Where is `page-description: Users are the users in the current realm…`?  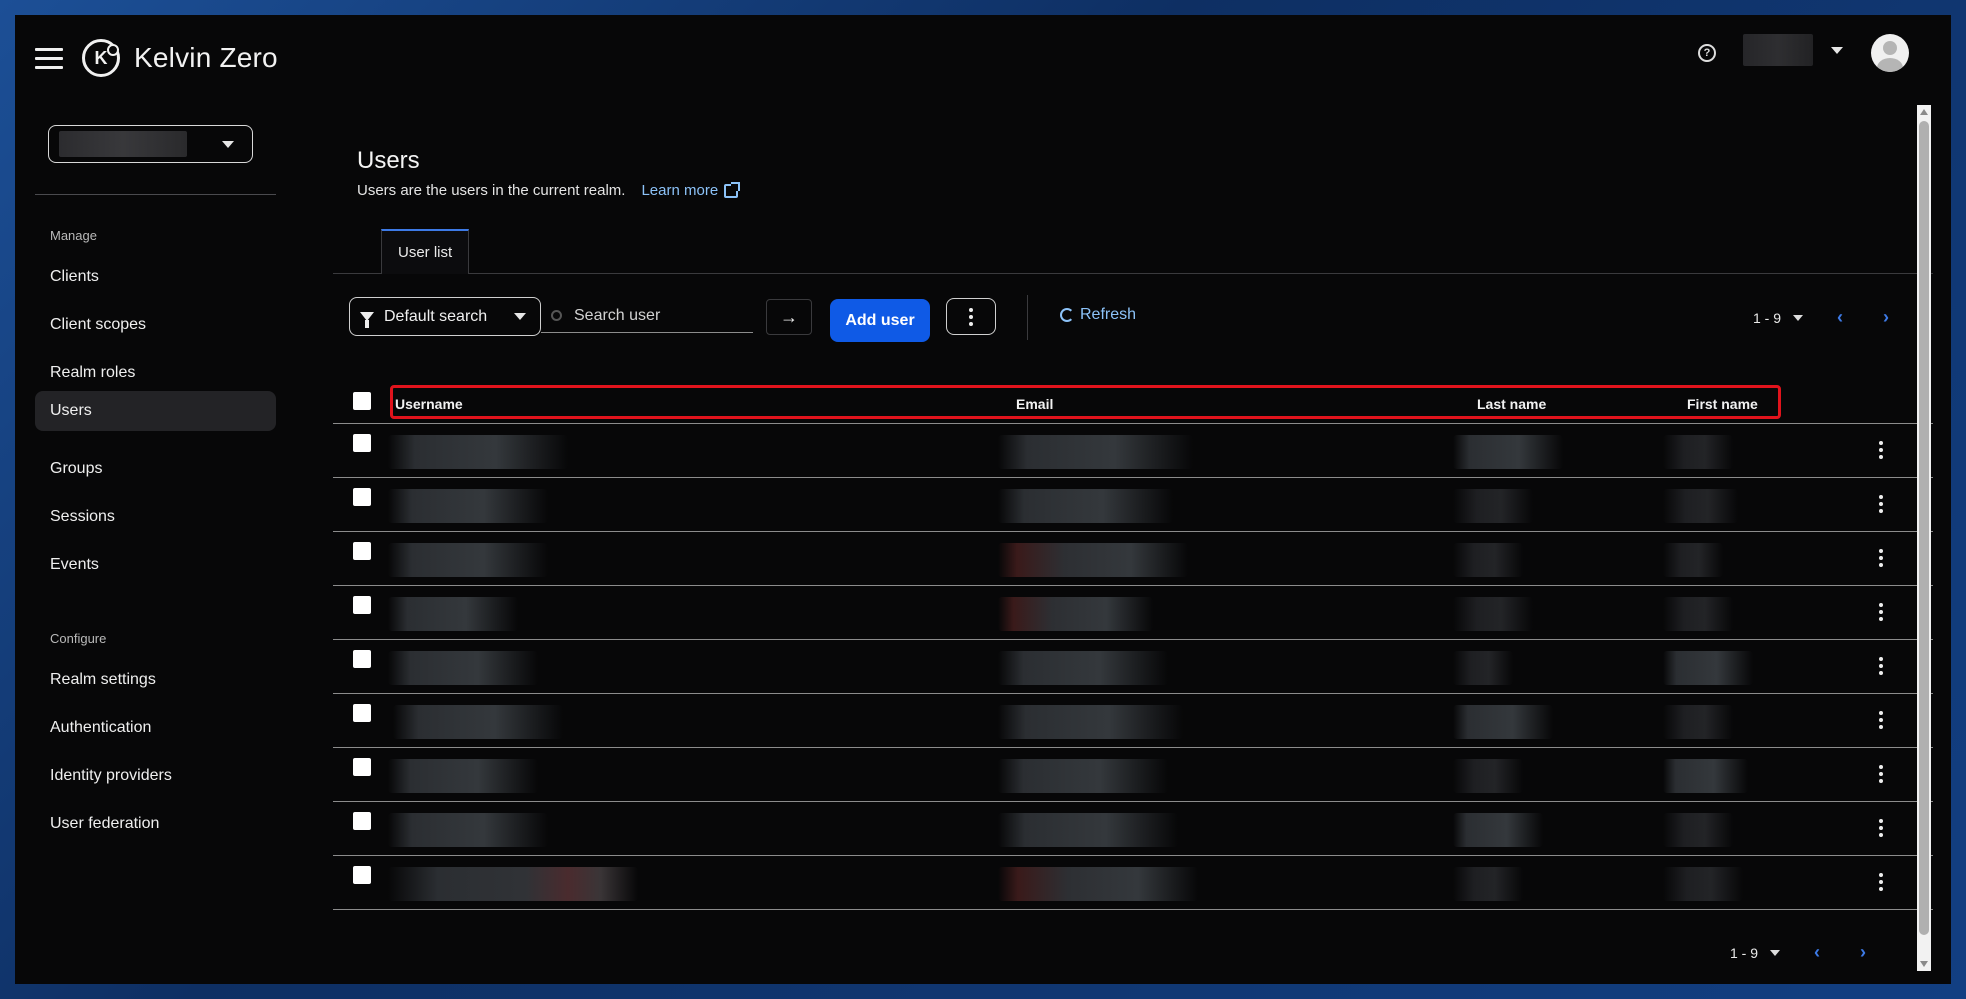 page-description: Users are the users in the current realm… is located at coordinates (491, 190).